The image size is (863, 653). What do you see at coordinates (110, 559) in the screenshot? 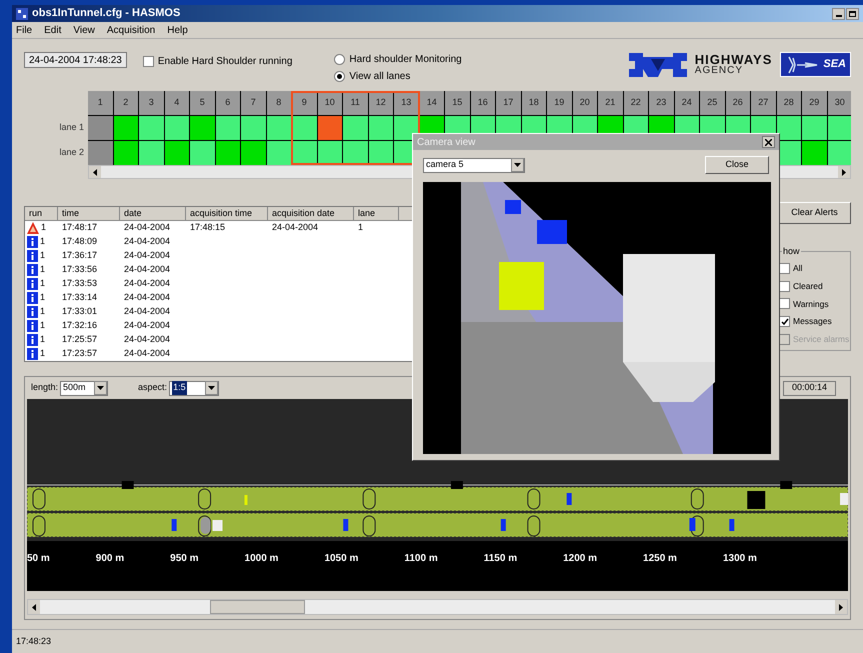
I see `distance-label: 900 m` at bounding box center [110, 559].